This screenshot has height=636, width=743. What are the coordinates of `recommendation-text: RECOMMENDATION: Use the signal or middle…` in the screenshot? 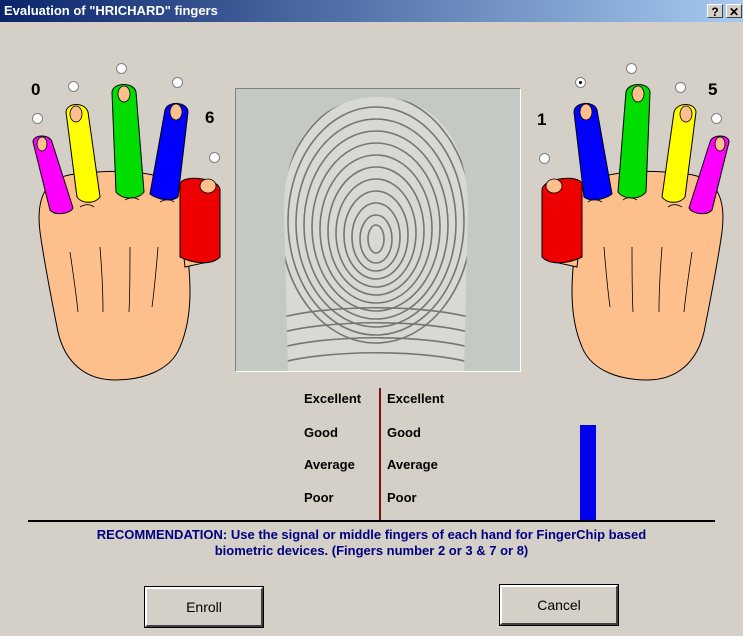 It's located at (371, 543).